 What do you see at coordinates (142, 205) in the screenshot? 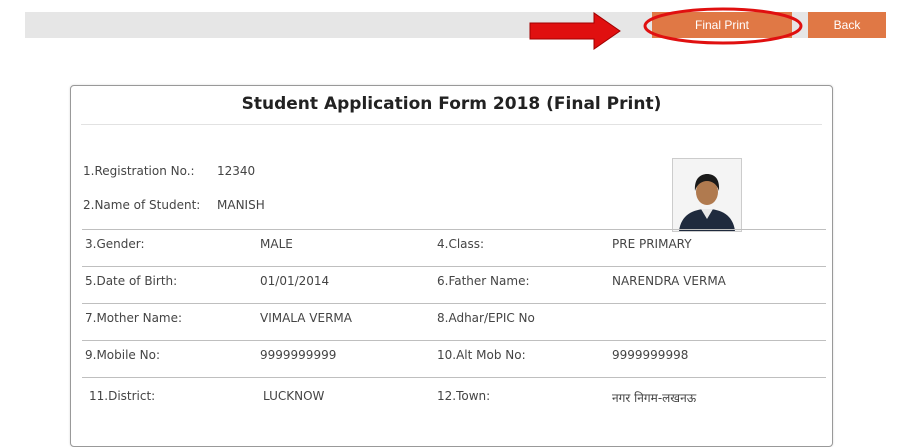
I see `student-name-label: 2.Name of Student:` at bounding box center [142, 205].